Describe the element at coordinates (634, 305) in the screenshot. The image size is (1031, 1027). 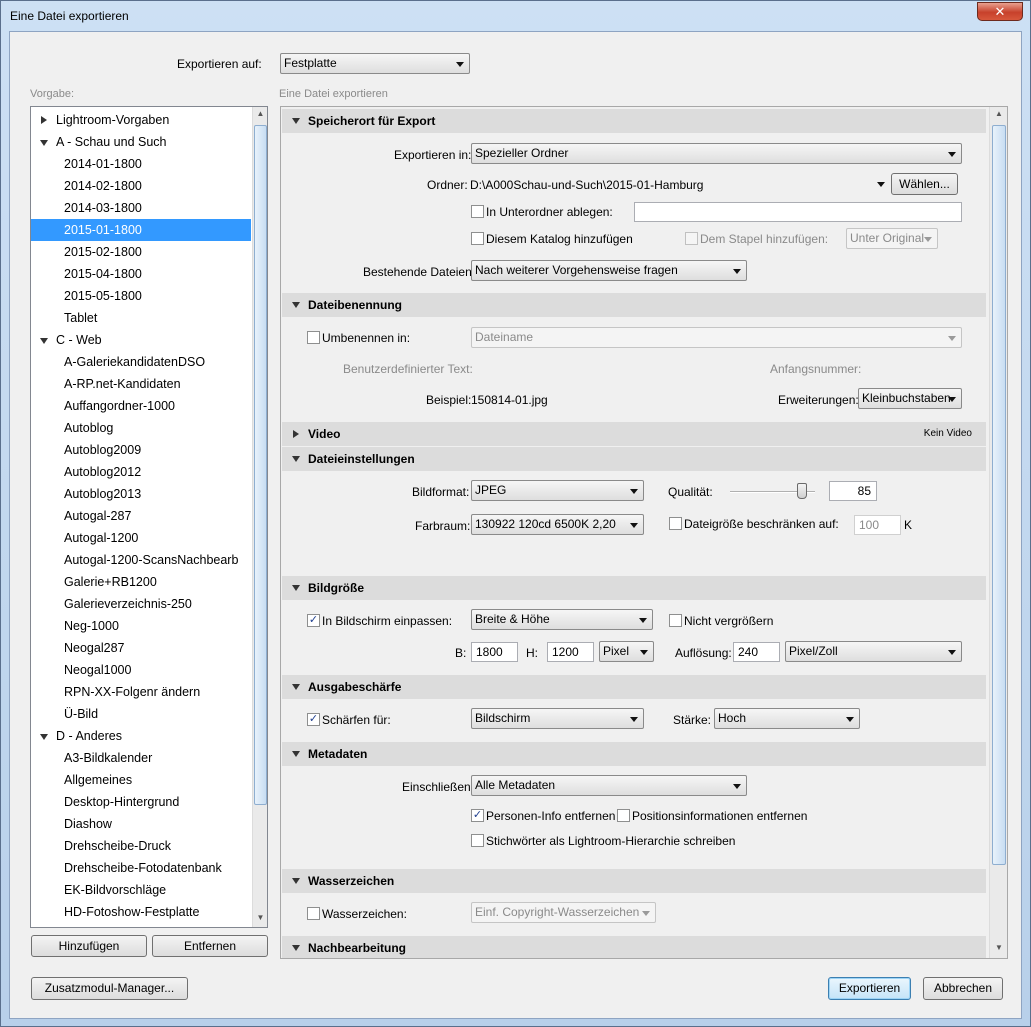
I see `section-file-naming: Dateibenennung` at that location.